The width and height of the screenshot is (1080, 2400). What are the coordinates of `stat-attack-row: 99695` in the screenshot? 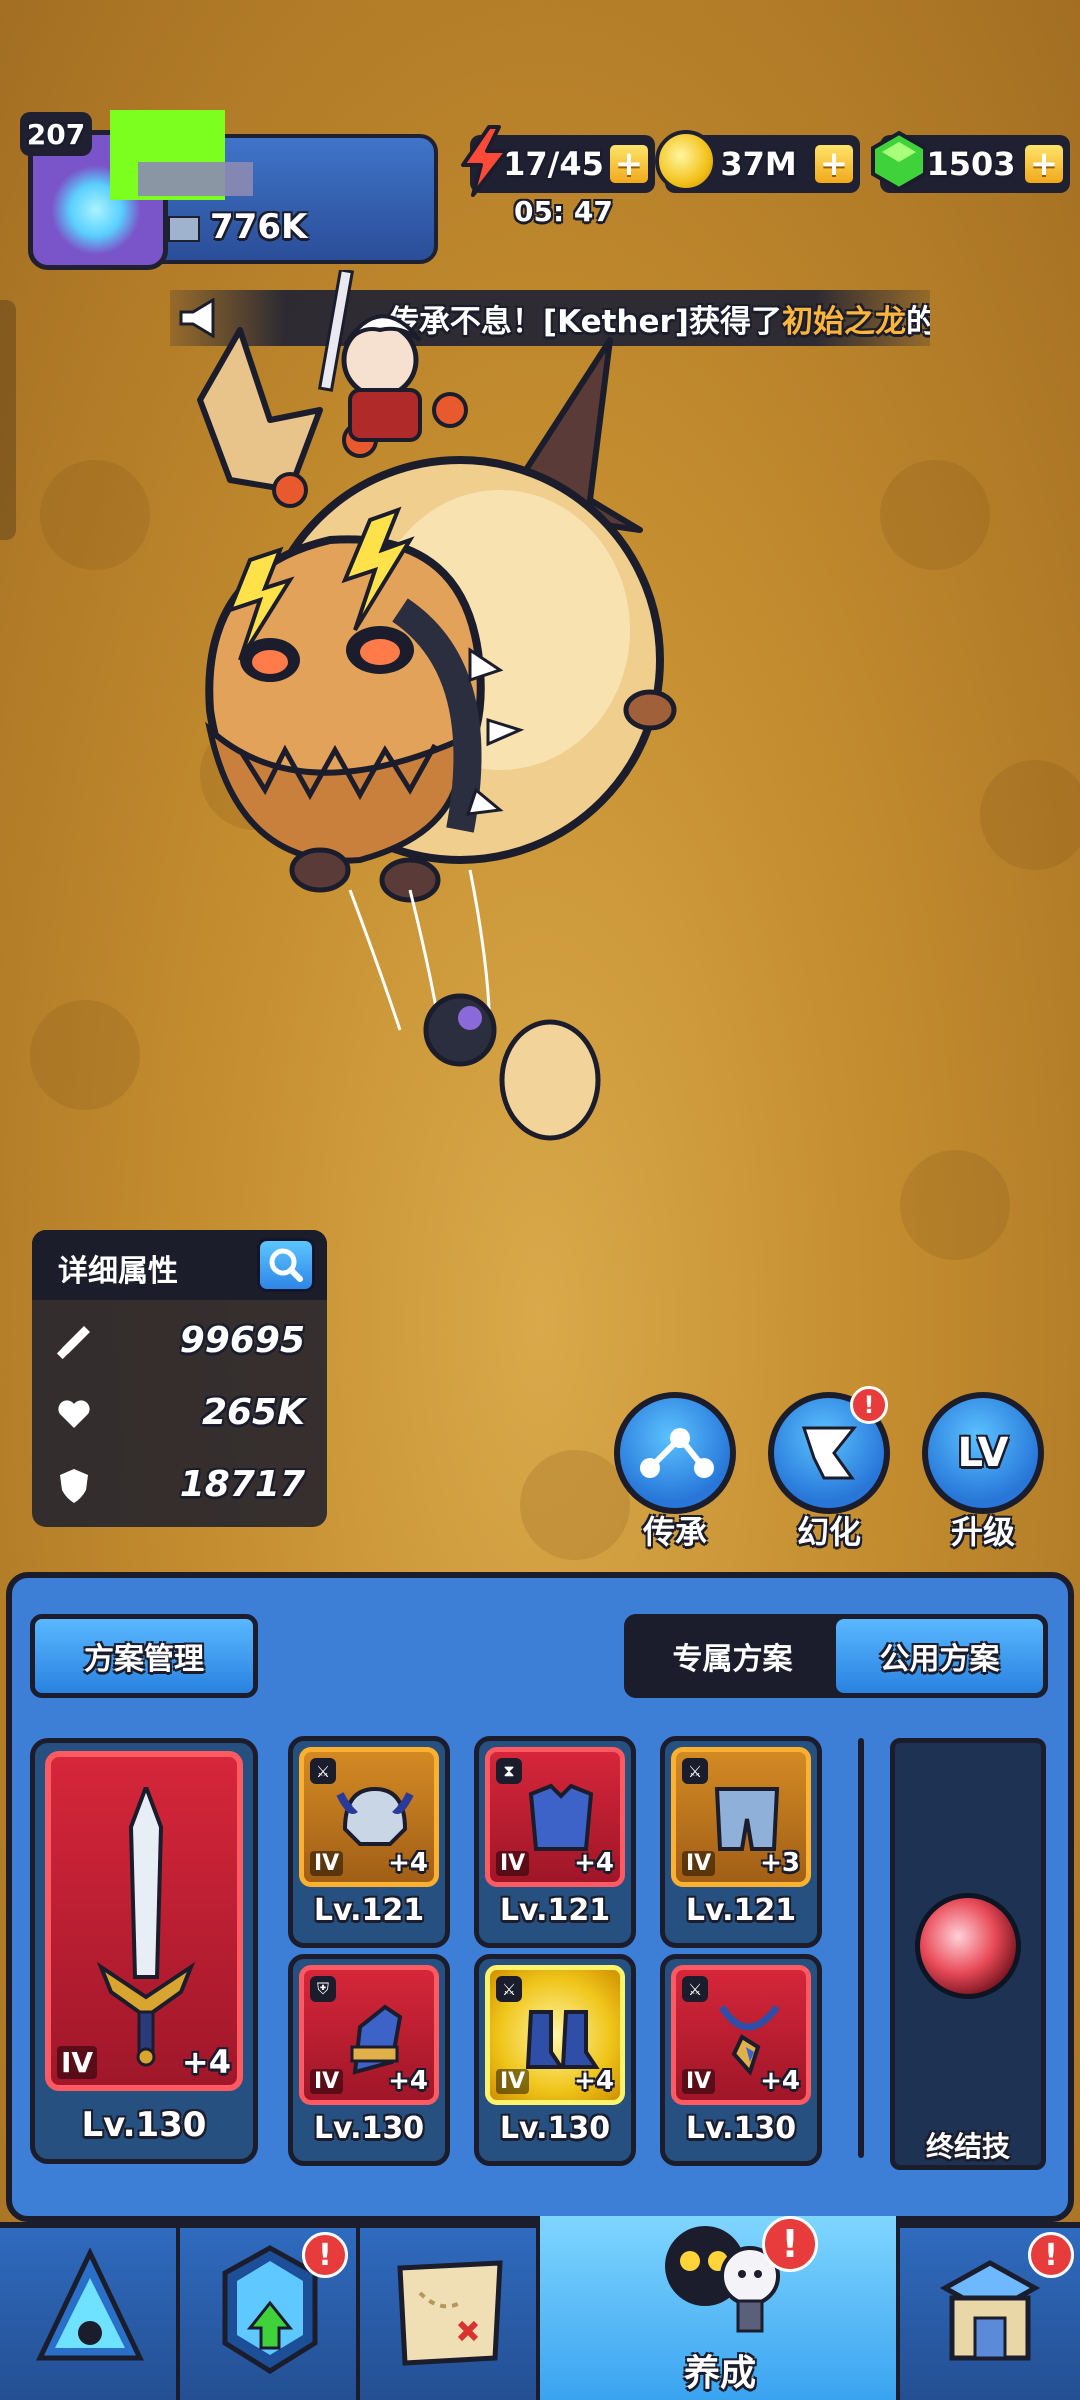 It's located at (179, 1342).